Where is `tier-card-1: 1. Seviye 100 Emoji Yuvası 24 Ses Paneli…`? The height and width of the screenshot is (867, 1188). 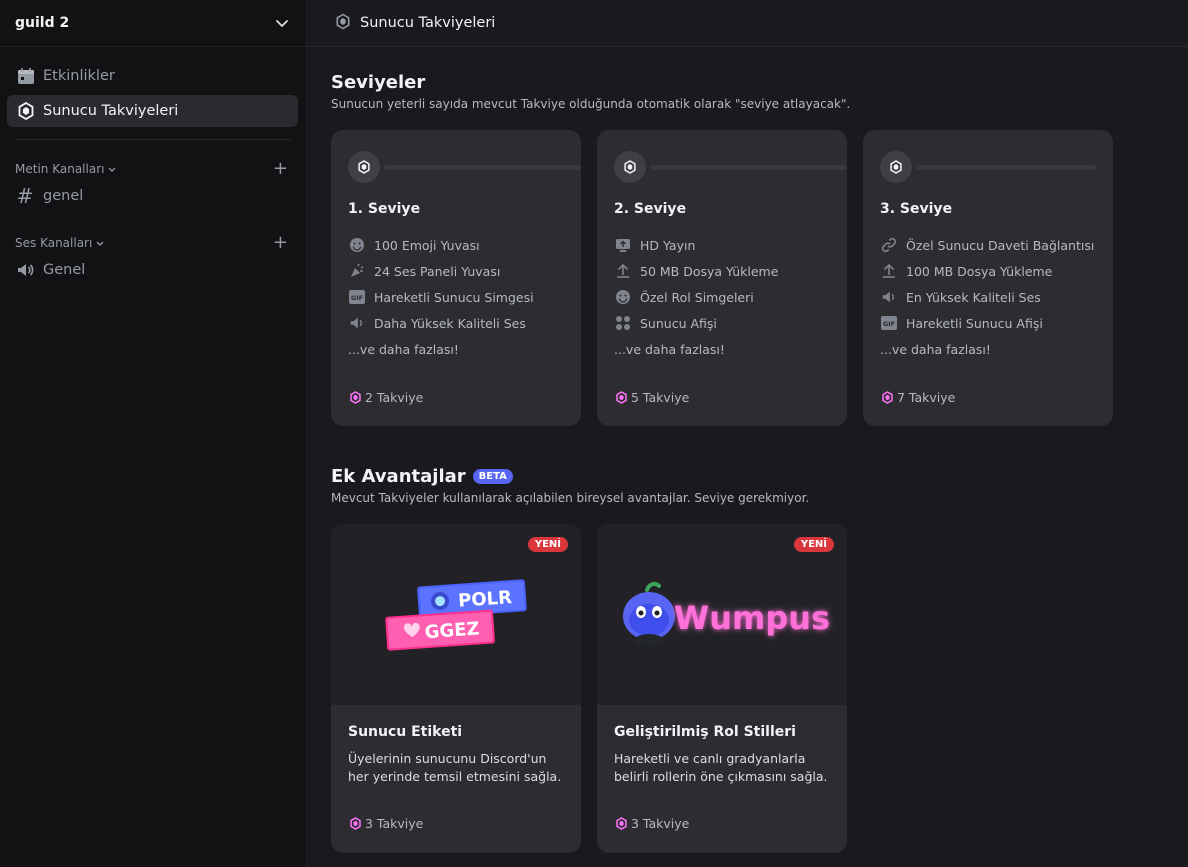 tier-card-1: 1. Seviye 100 Emoji Yuvası 24 Ses Paneli… is located at coordinates (456, 278).